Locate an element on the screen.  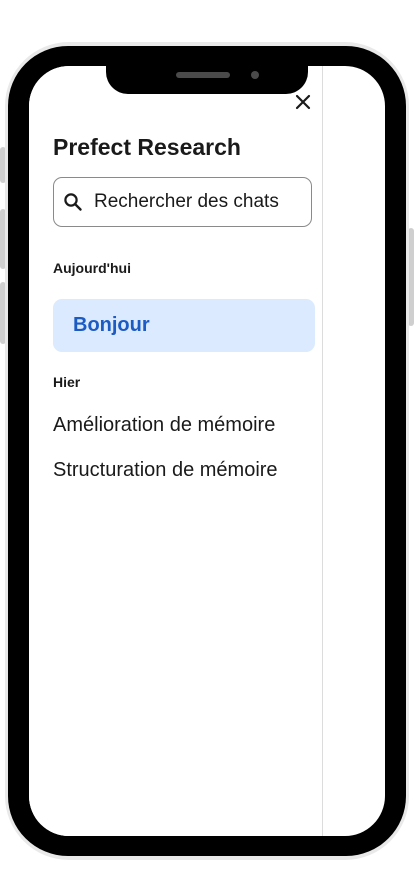
search-input is located at coordinates (199, 202).